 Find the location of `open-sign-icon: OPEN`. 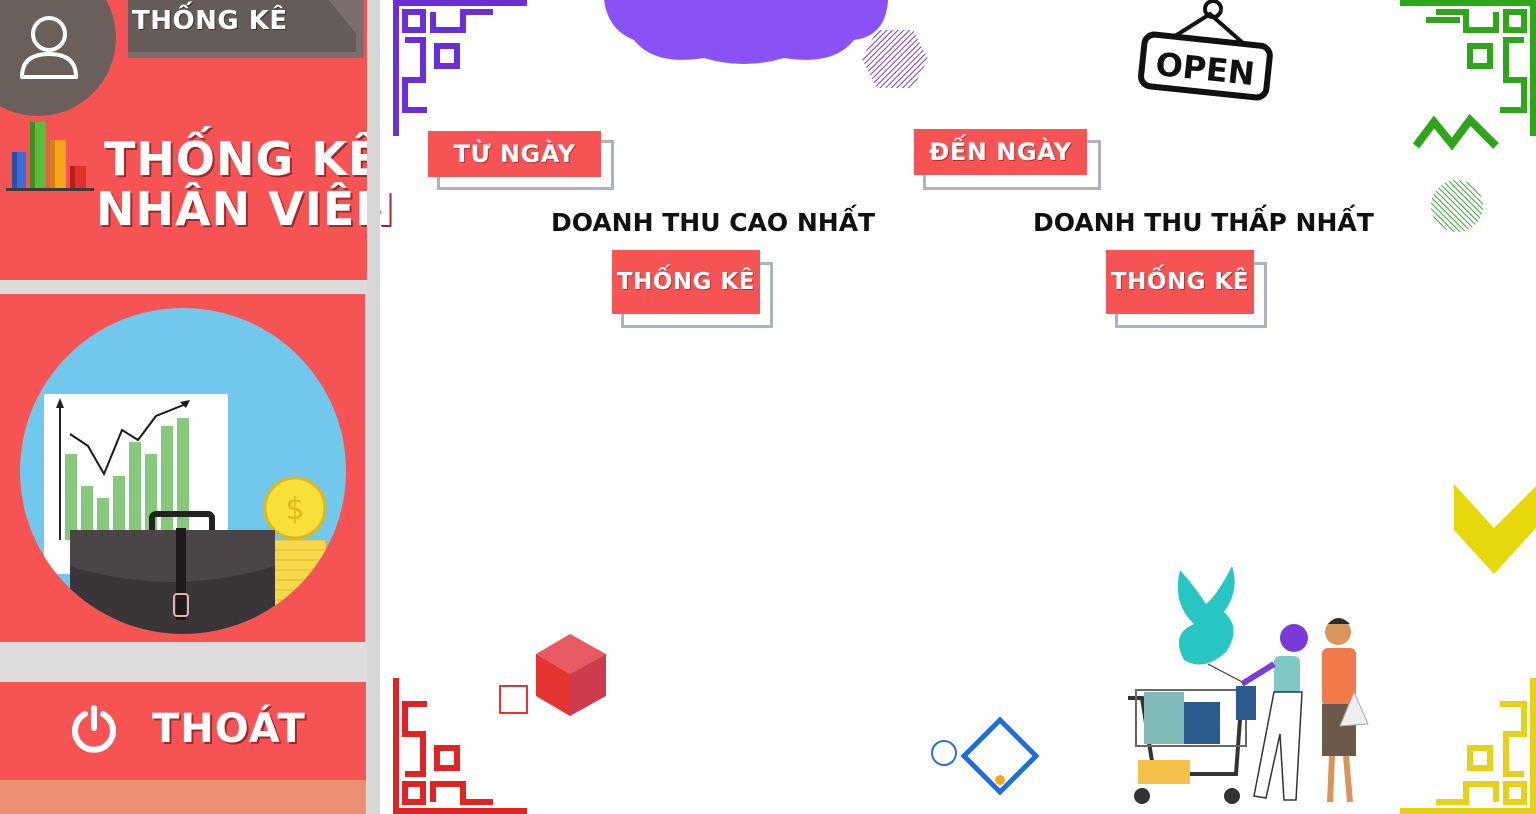

open-sign-icon: OPEN is located at coordinates (1205, 50).